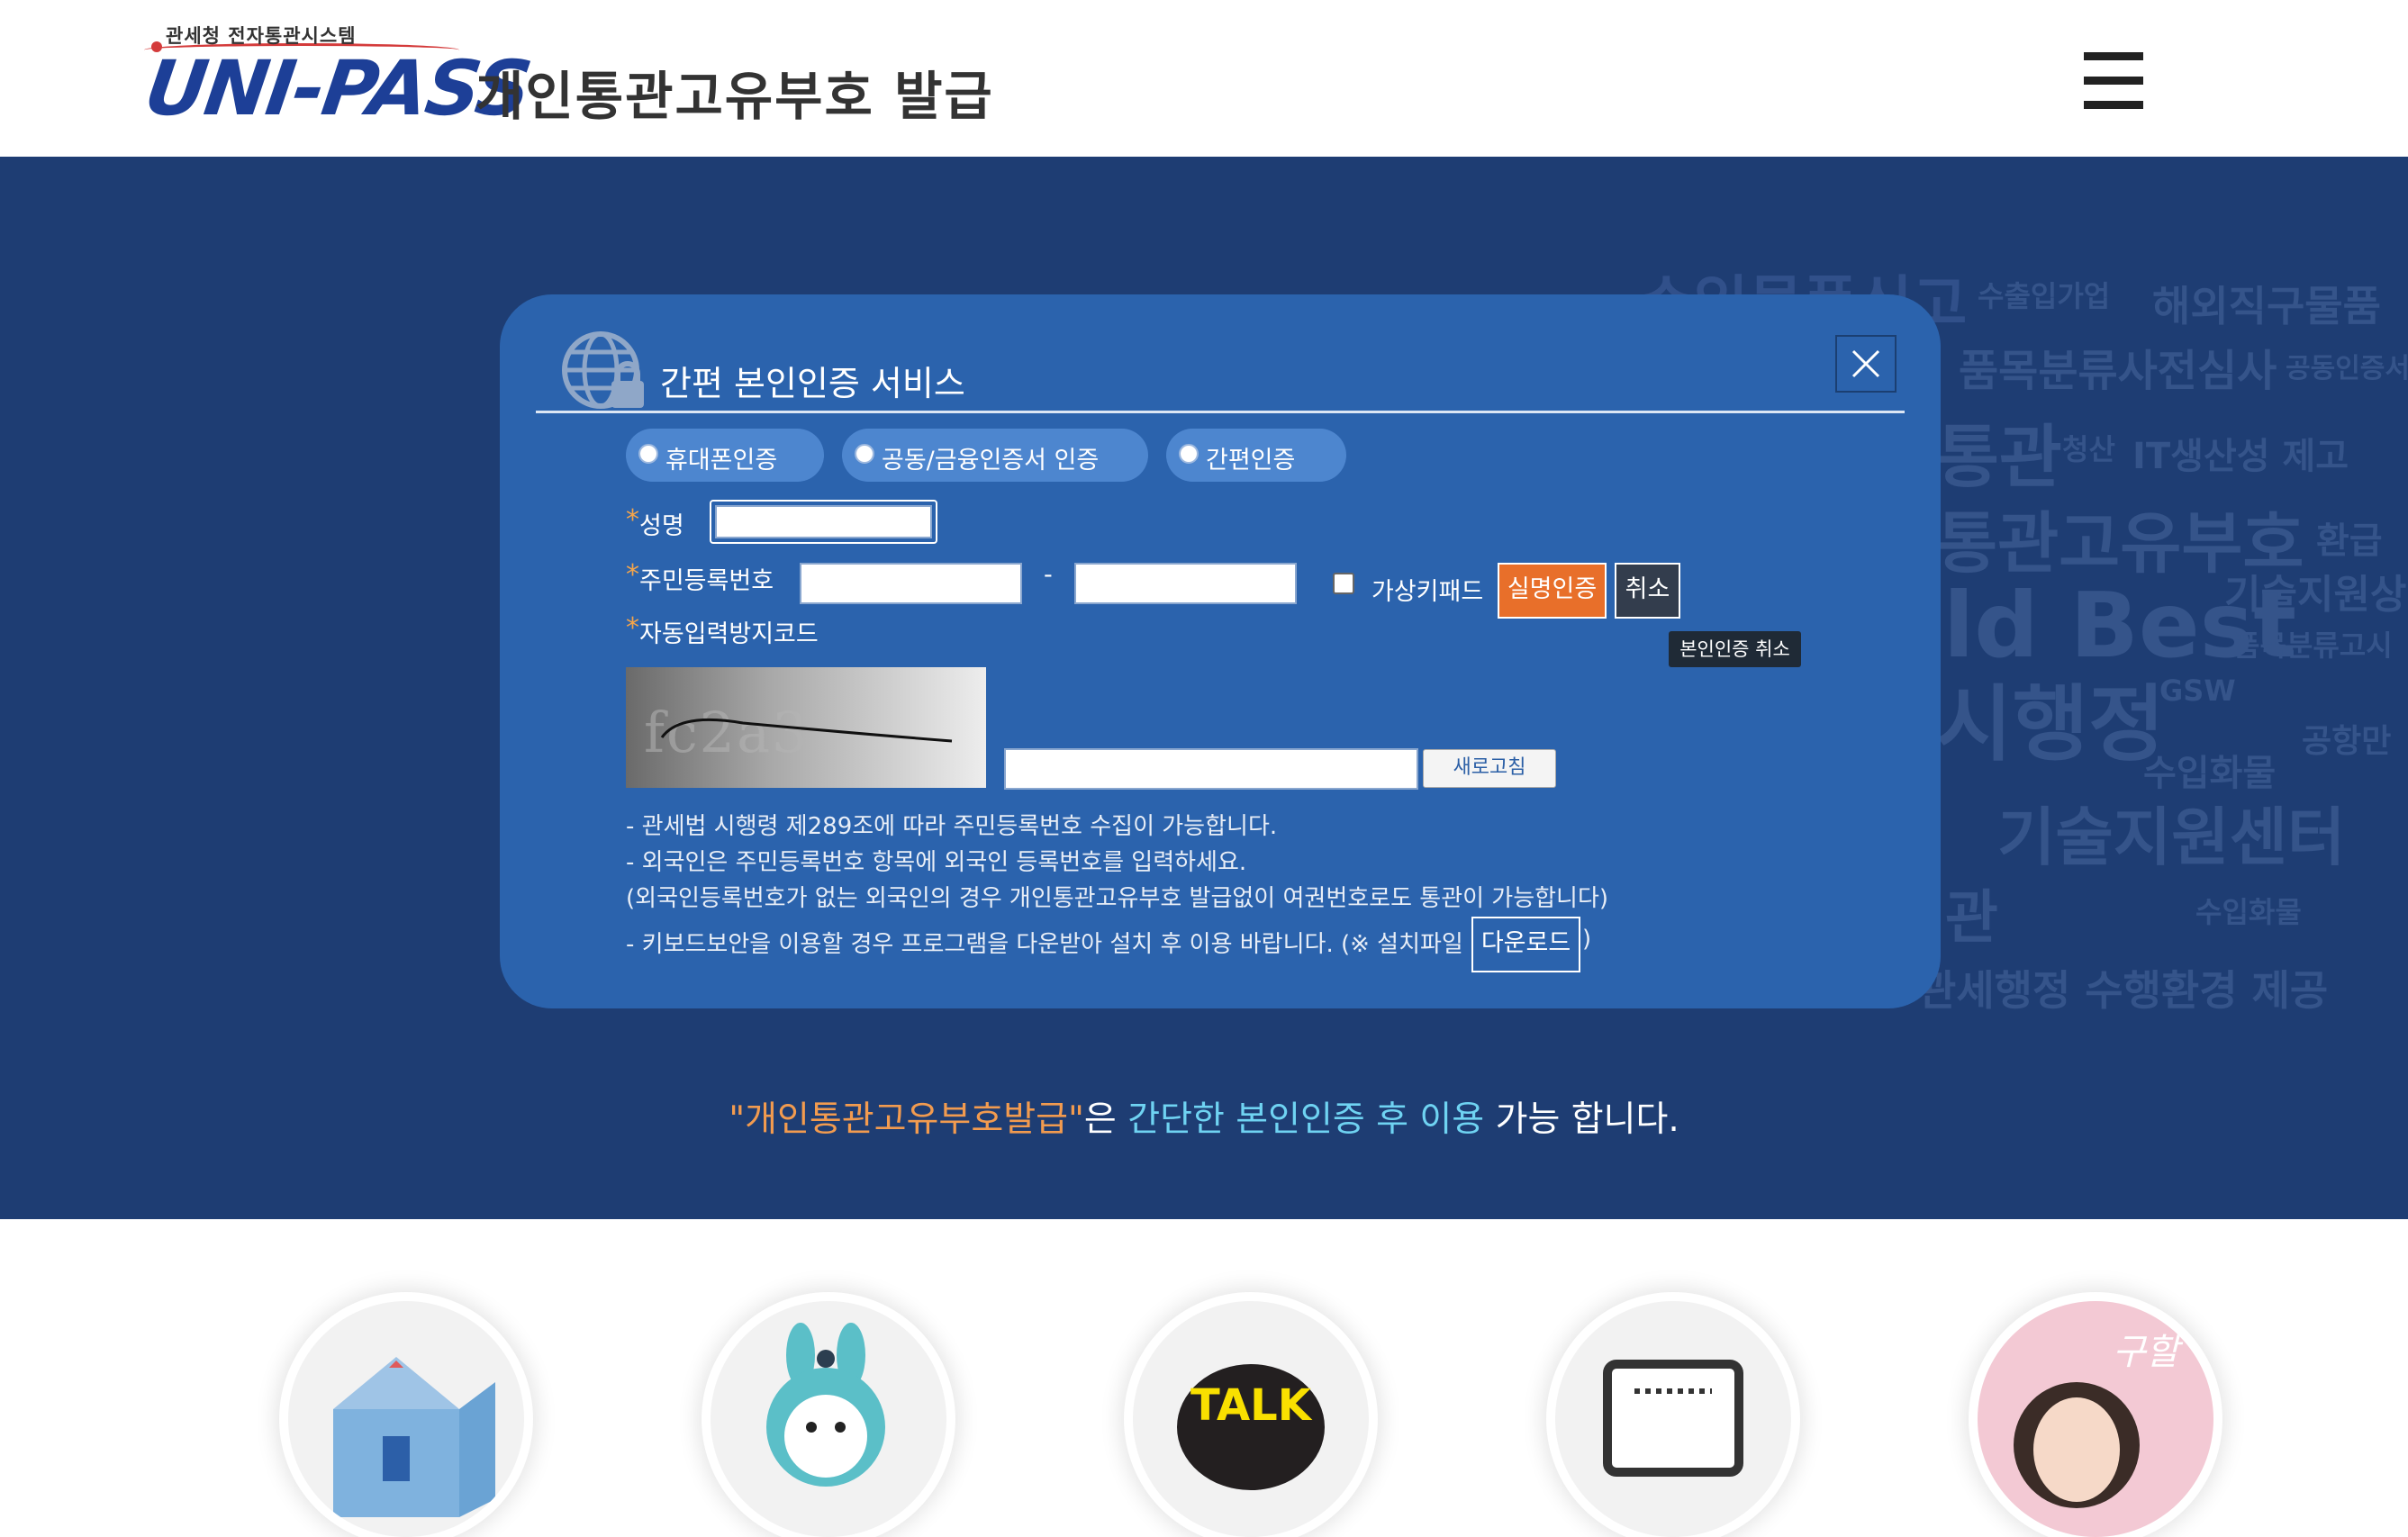 This screenshot has height=1537, width=2408. Describe the element at coordinates (936, 863) in the screenshot. I see `note-line: - 외국인은 주민등록번호 항목에 외국인 등록번호를 입력하세요.` at that location.